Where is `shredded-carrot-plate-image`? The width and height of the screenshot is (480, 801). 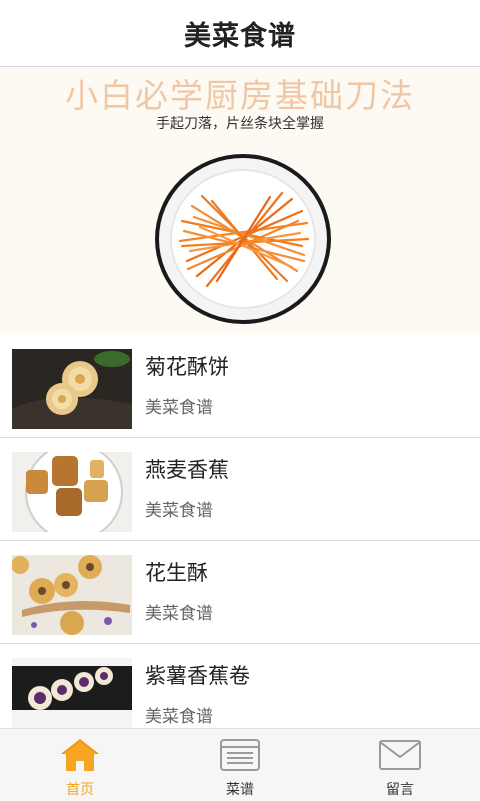 shredded-carrot-plate-image is located at coordinates (243, 239).